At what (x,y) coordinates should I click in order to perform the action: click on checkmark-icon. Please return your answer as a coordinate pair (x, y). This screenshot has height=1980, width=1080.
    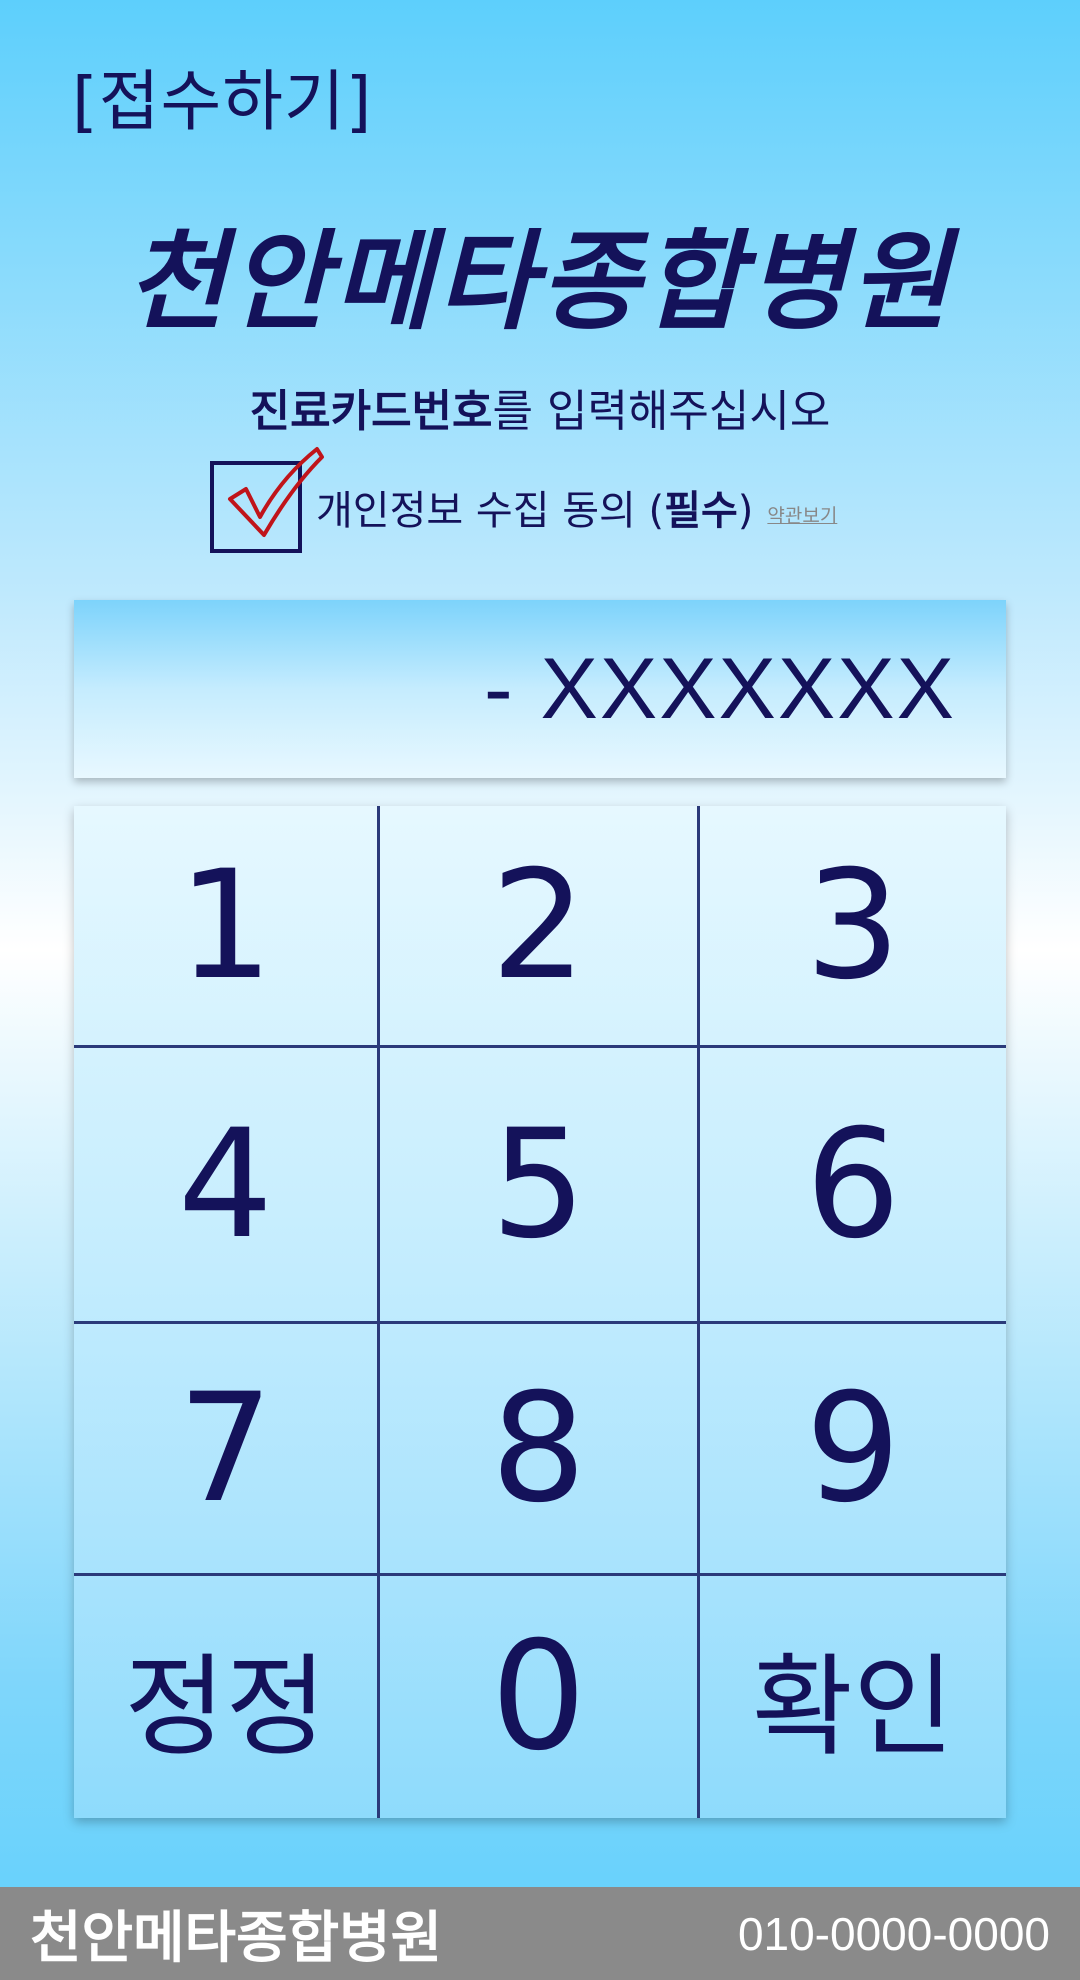
    Looking at the image, I should click on (276, 492).